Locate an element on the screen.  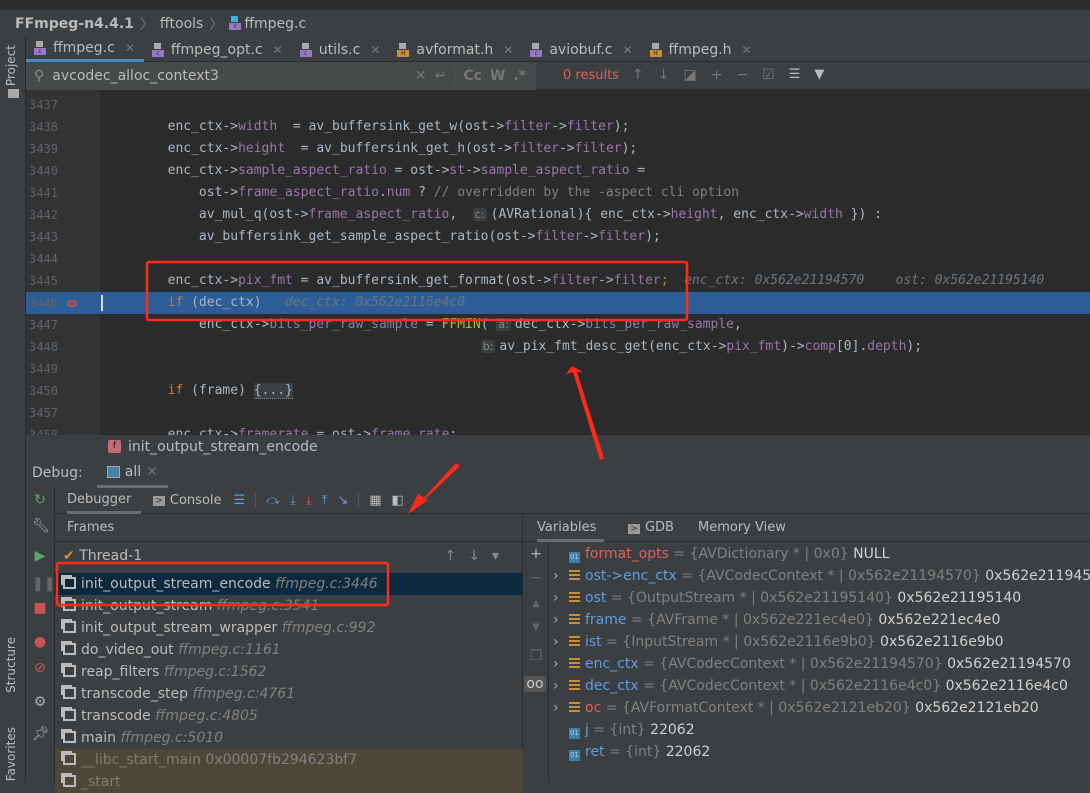
breadcrumb-project: FFmpeg-n4.4.1 is located at coordinates (74, 24).